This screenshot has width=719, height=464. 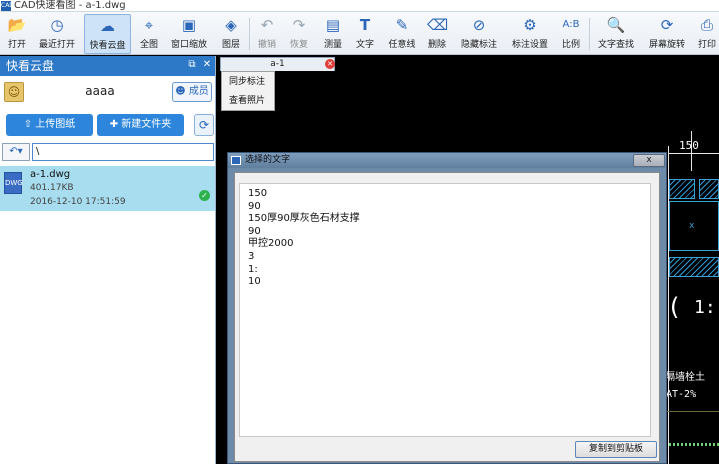 What do you see at coordinates (681, 394) in the screenshot?
I see `drawing-label: AT-2%` at bounding box center [681, 394].